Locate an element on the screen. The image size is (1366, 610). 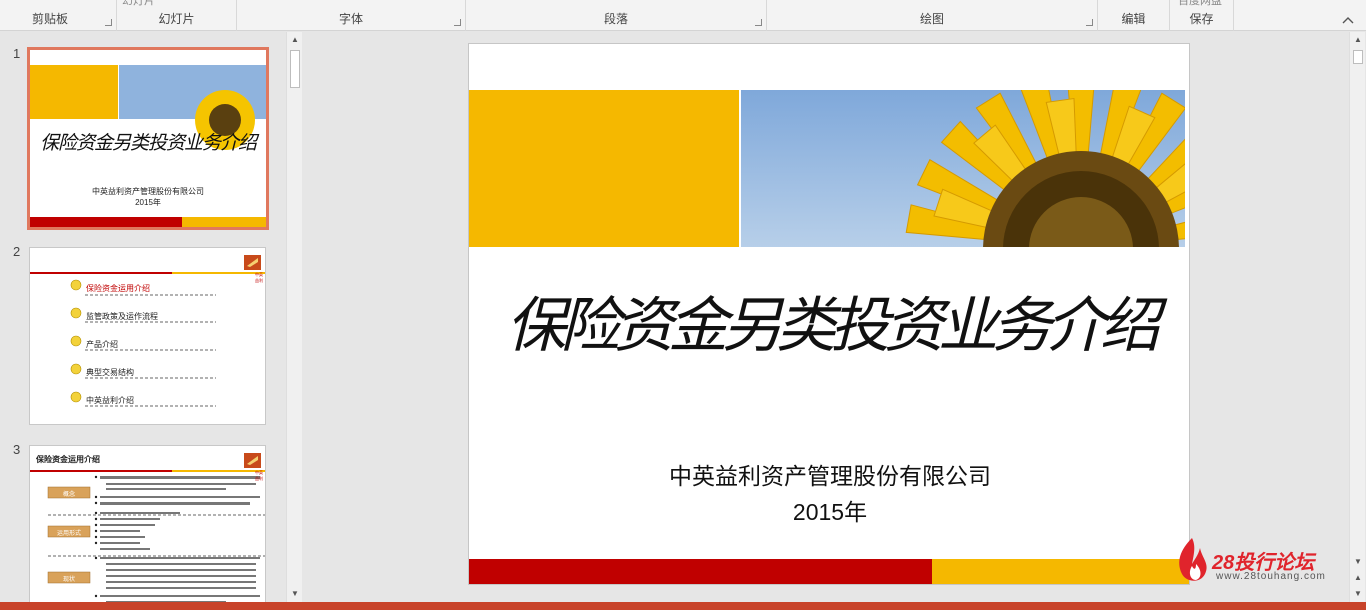
slide-company: 中英益利资产管理股份有限公司 is located at coordinates (829, 474).